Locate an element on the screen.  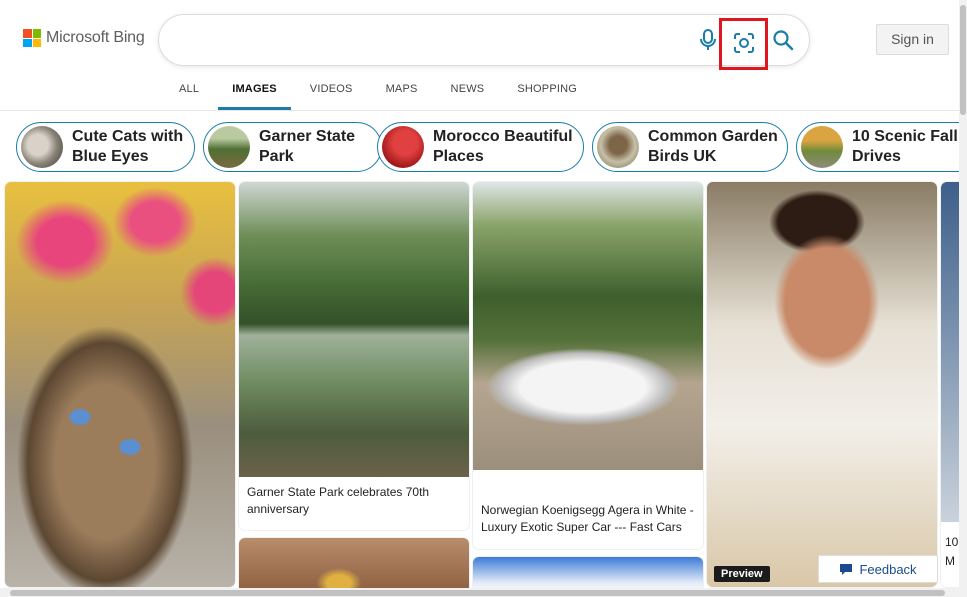
microsoft-logo-icon is located at coordinates (32, 38).